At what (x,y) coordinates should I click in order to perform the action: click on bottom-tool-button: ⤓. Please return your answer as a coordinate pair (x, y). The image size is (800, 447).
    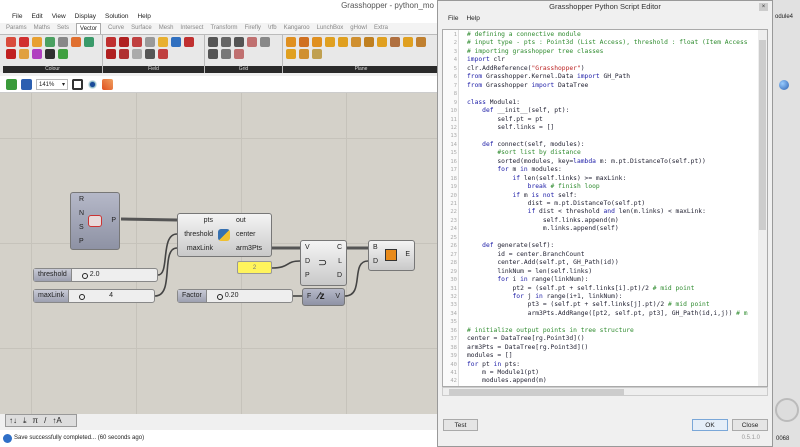
    Looking at the image, I should click on (25, 420).